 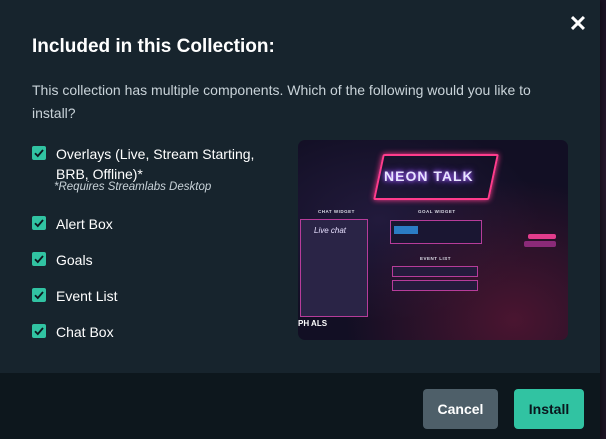 What do you see at coordinates (85, 332) in the screenshot?
I see `component-label-chat-box: Chat Box` at bounding box center [85, 332].